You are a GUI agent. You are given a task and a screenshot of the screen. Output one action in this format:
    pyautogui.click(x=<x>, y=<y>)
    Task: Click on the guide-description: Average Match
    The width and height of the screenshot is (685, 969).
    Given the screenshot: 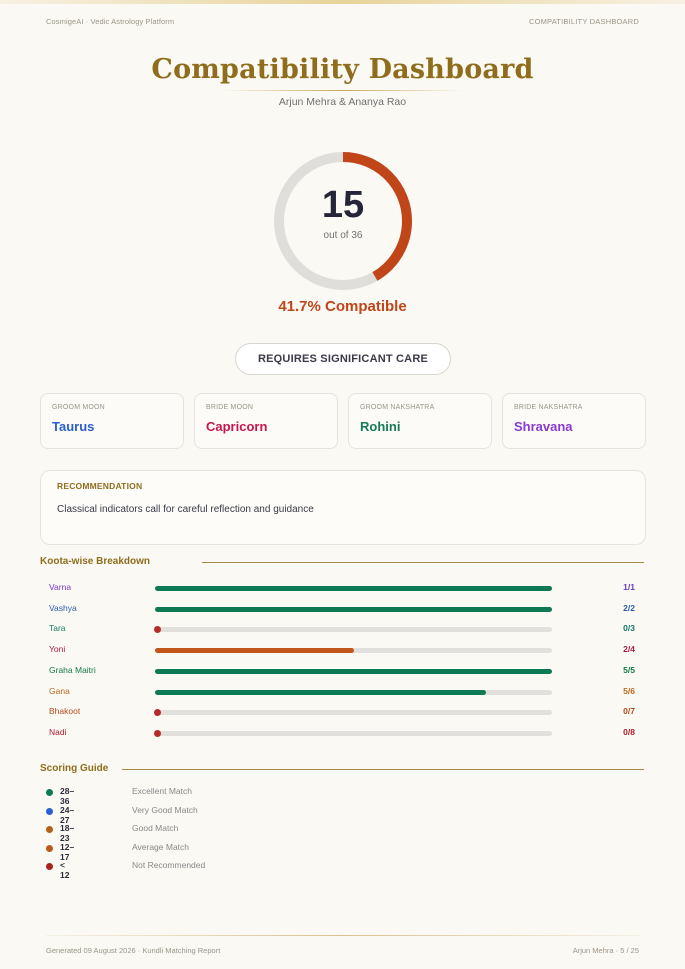 What is the action you would take?
    pyautogui.click(x=161, y=846)
    